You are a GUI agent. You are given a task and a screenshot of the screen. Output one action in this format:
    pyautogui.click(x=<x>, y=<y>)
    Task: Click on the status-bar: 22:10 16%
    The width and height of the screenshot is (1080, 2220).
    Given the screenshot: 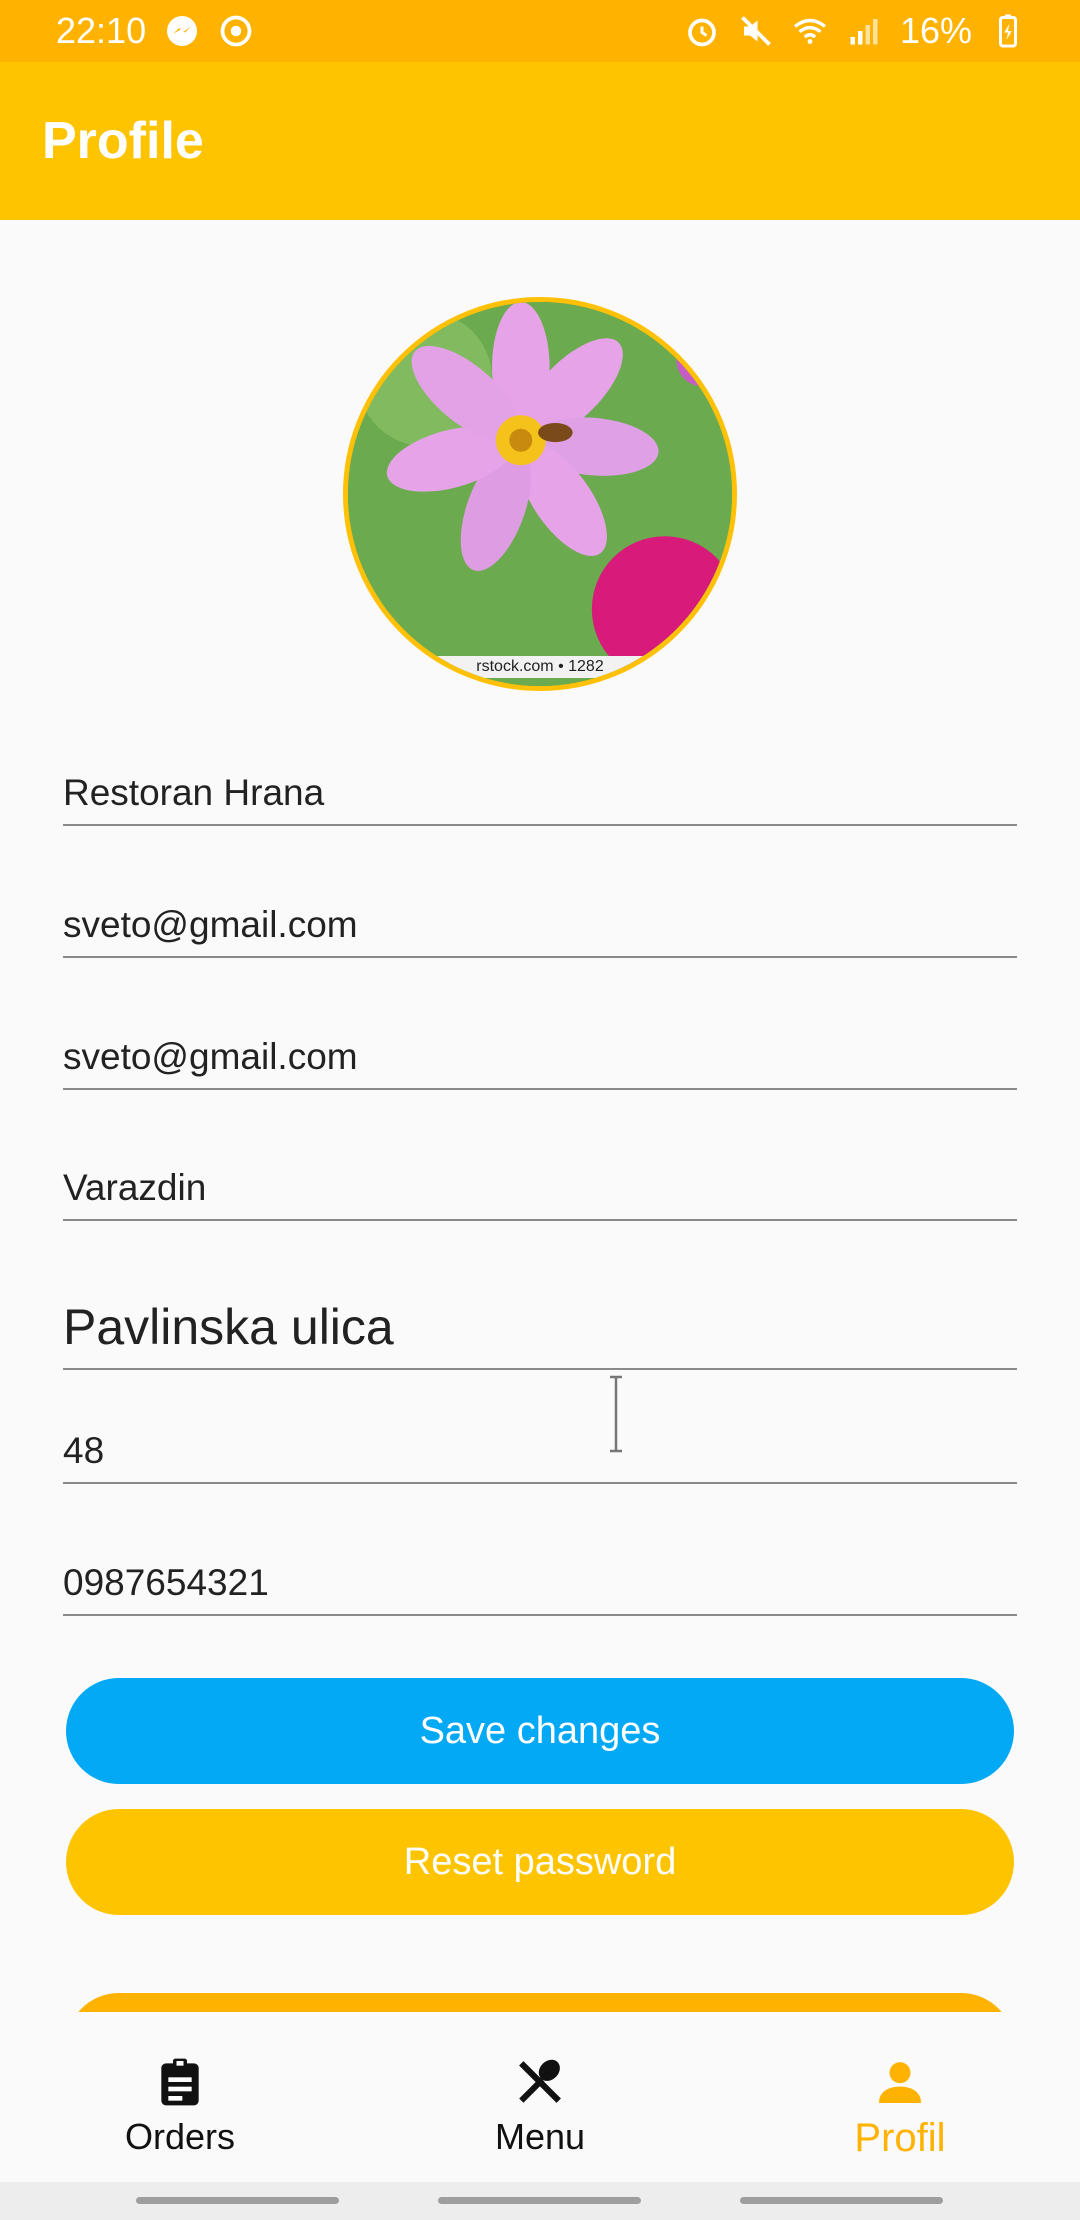 What is the action you would take?
    pyautogui.click(x=540, y=31)
    